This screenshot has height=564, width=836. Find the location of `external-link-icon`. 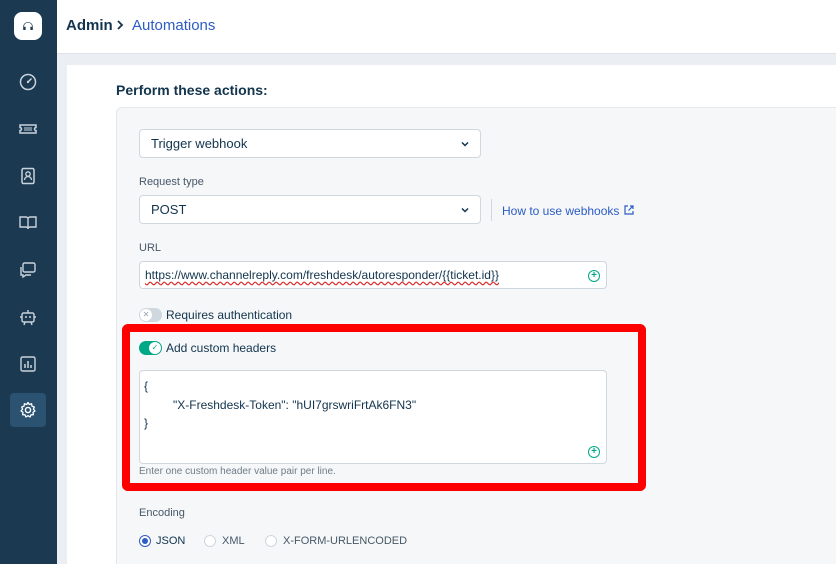

external-link-icon is located at coordinates (629, 210).